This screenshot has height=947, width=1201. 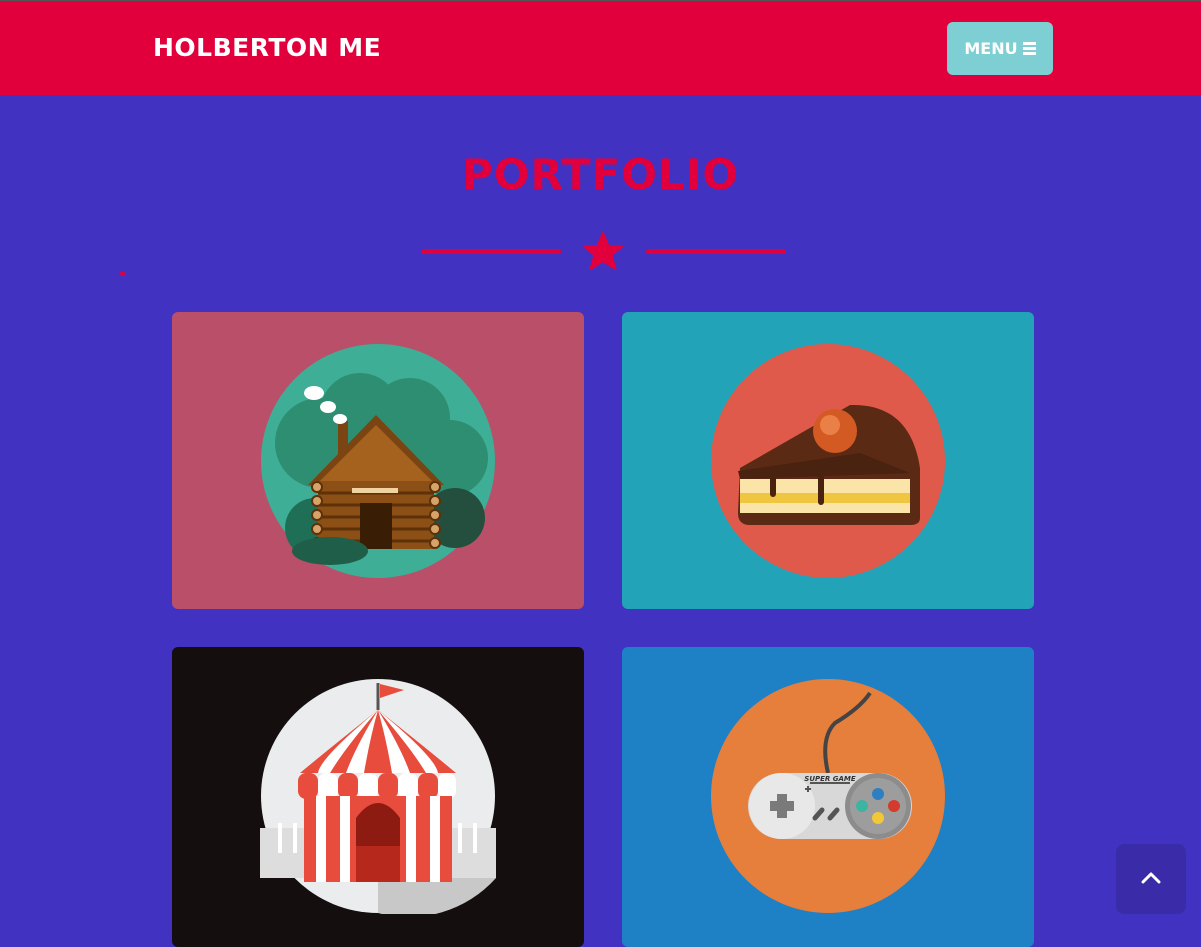 I want to click on scroll-to-top-button, so click(x=1151, y=879).